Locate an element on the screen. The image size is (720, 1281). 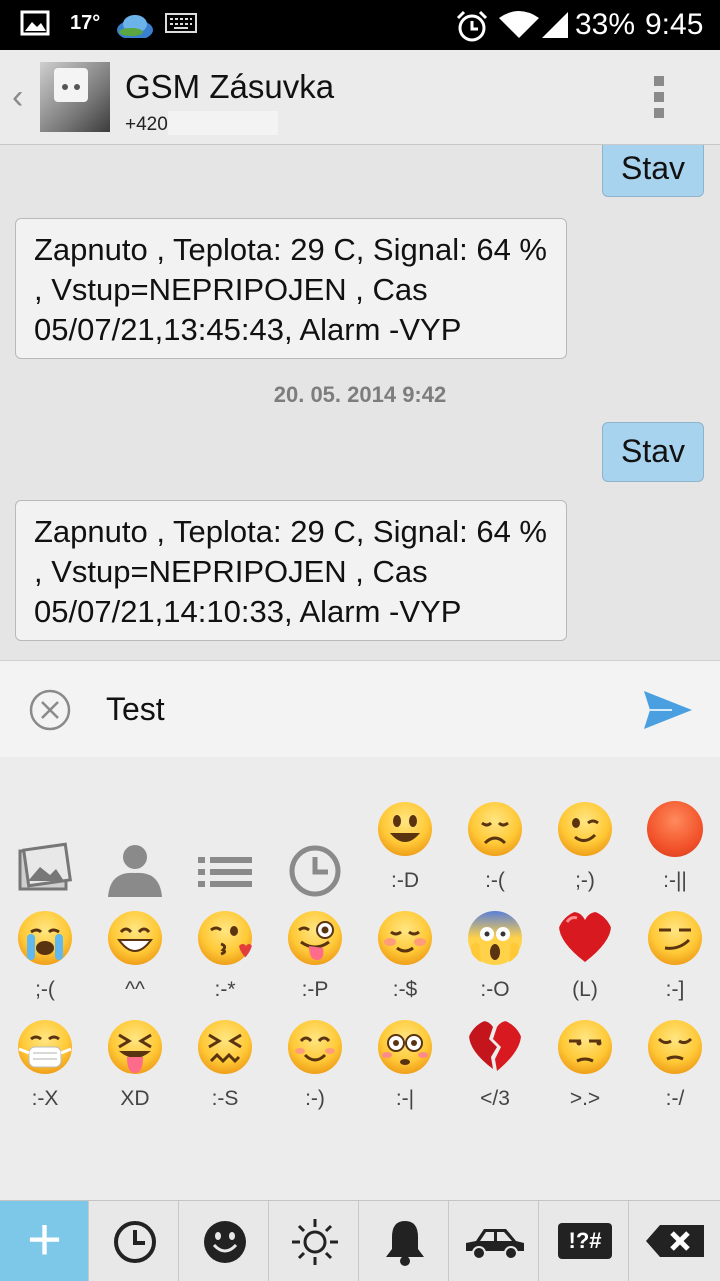
sad-emoji-icon is located at coordinates (495, 829).